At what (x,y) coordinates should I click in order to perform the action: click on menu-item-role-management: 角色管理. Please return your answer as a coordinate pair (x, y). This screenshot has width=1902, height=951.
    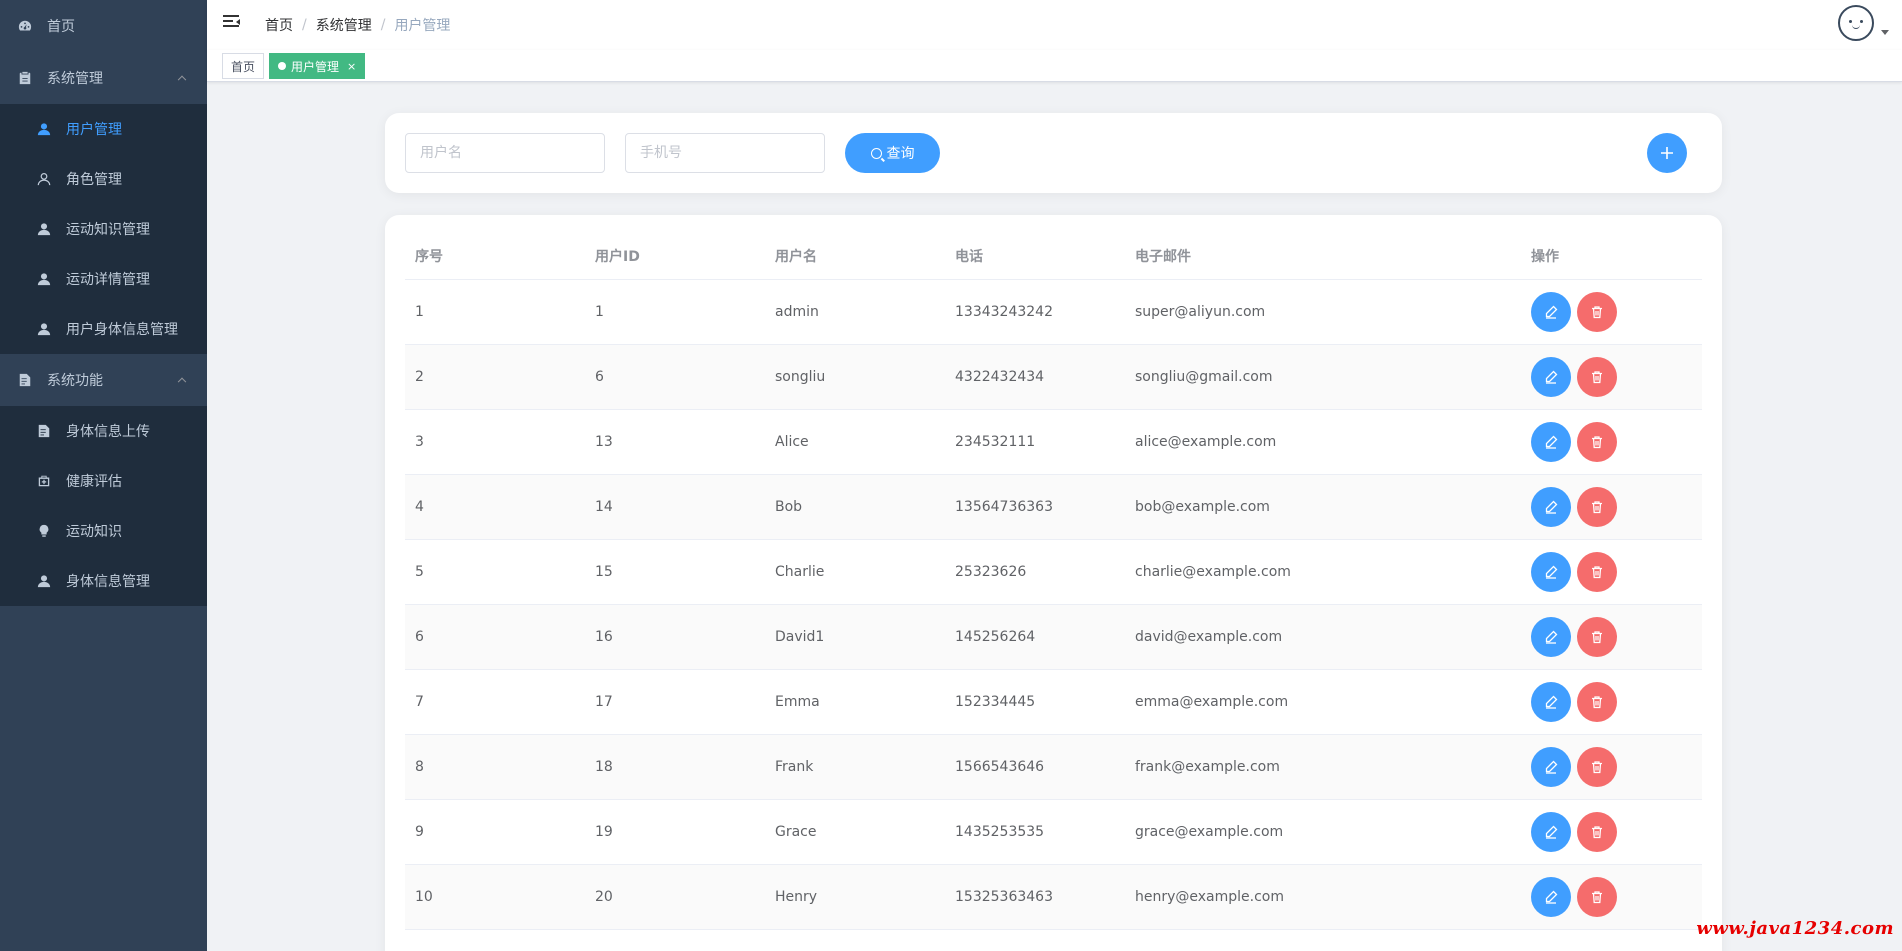
    Looking at the image, I should click on (103, 179).